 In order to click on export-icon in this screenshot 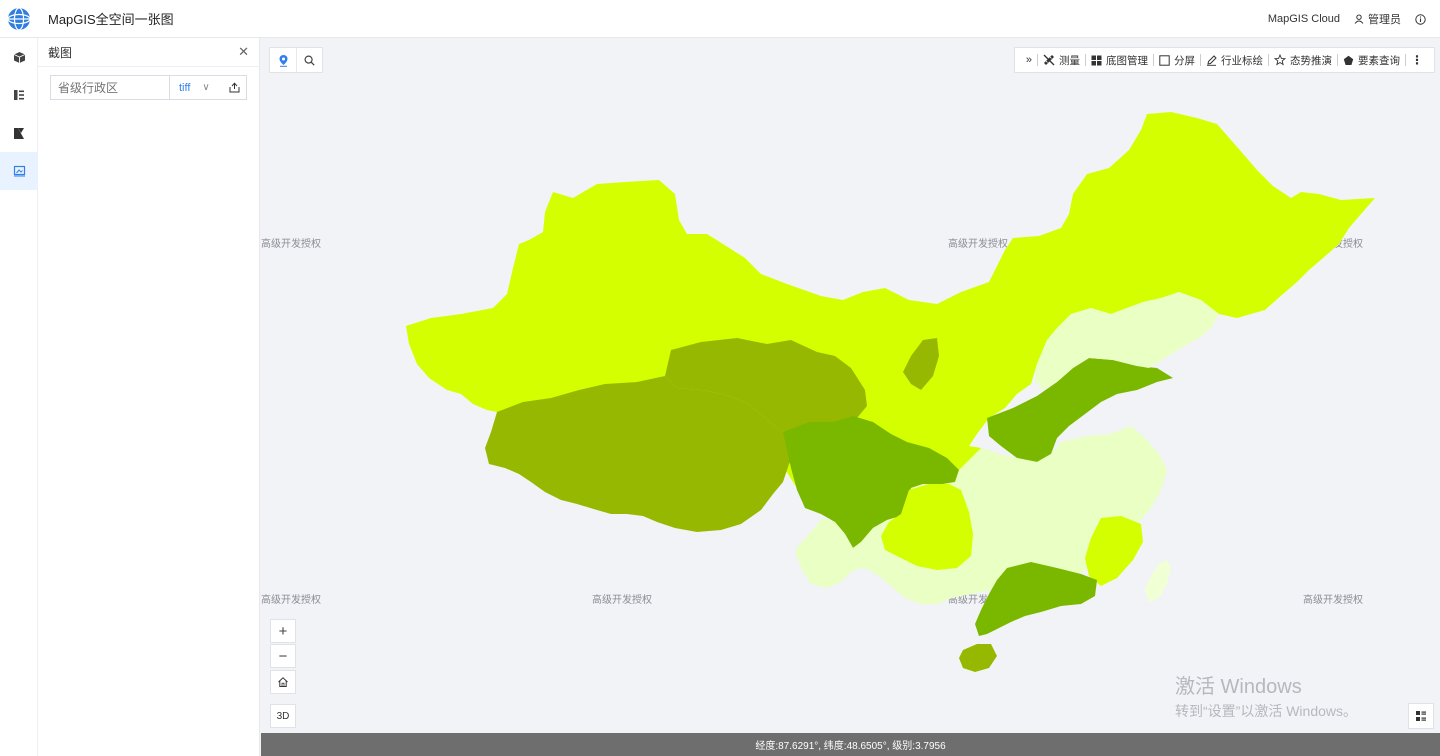, I will do `click(234, 87)`.